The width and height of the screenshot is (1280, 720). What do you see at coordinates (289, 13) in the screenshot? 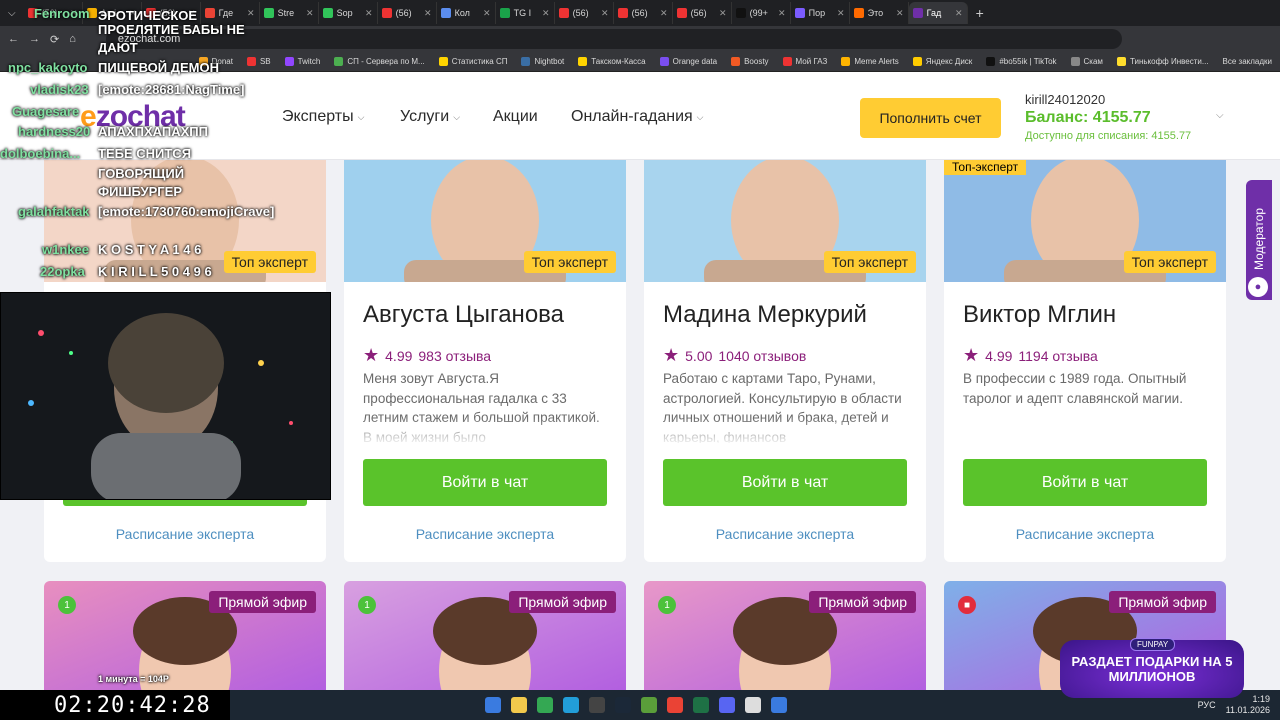
I see `browser-tab: Stre ✕` at bounding box center [289, 13].